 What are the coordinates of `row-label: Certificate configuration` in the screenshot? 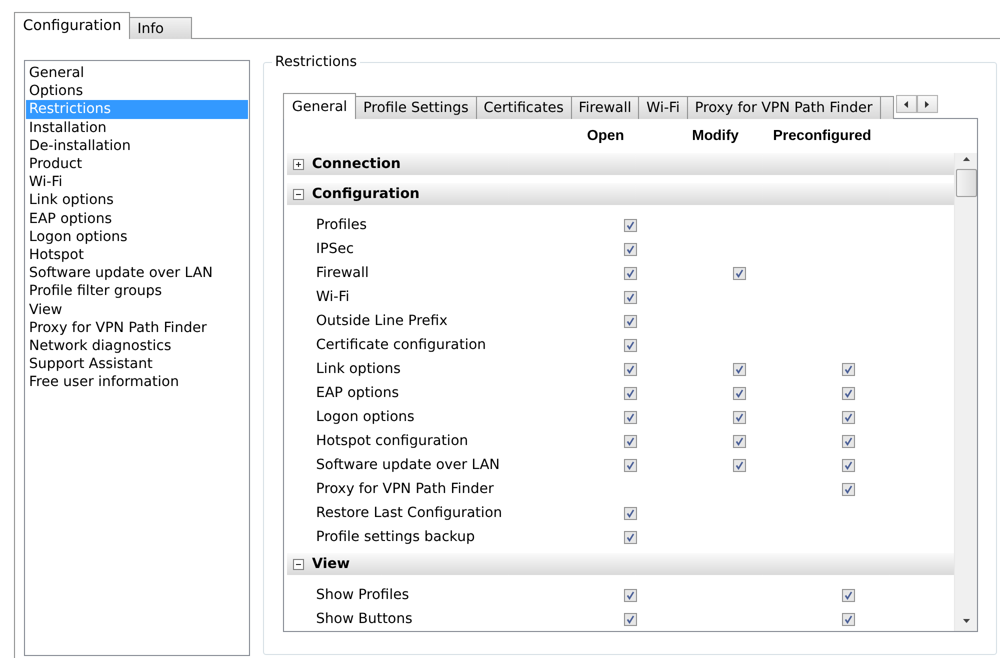 It's located at (402, 345).